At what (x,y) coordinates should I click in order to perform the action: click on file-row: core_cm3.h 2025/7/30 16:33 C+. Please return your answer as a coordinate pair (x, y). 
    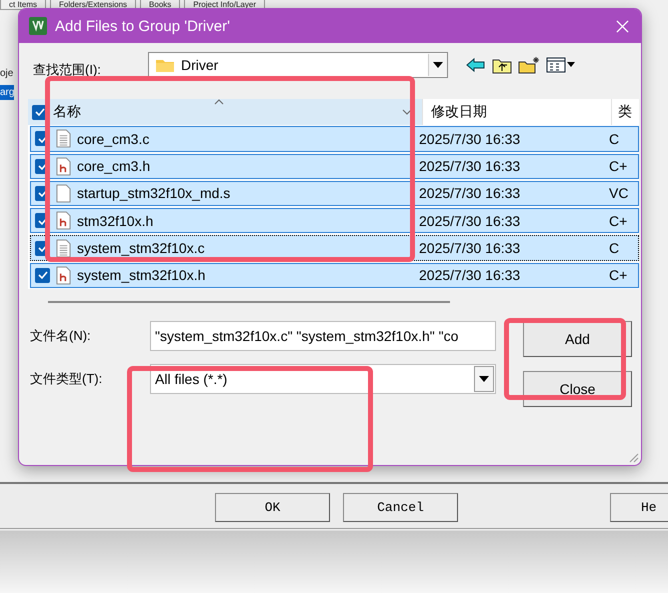
    Looking at the image, I should click on (334, 166).